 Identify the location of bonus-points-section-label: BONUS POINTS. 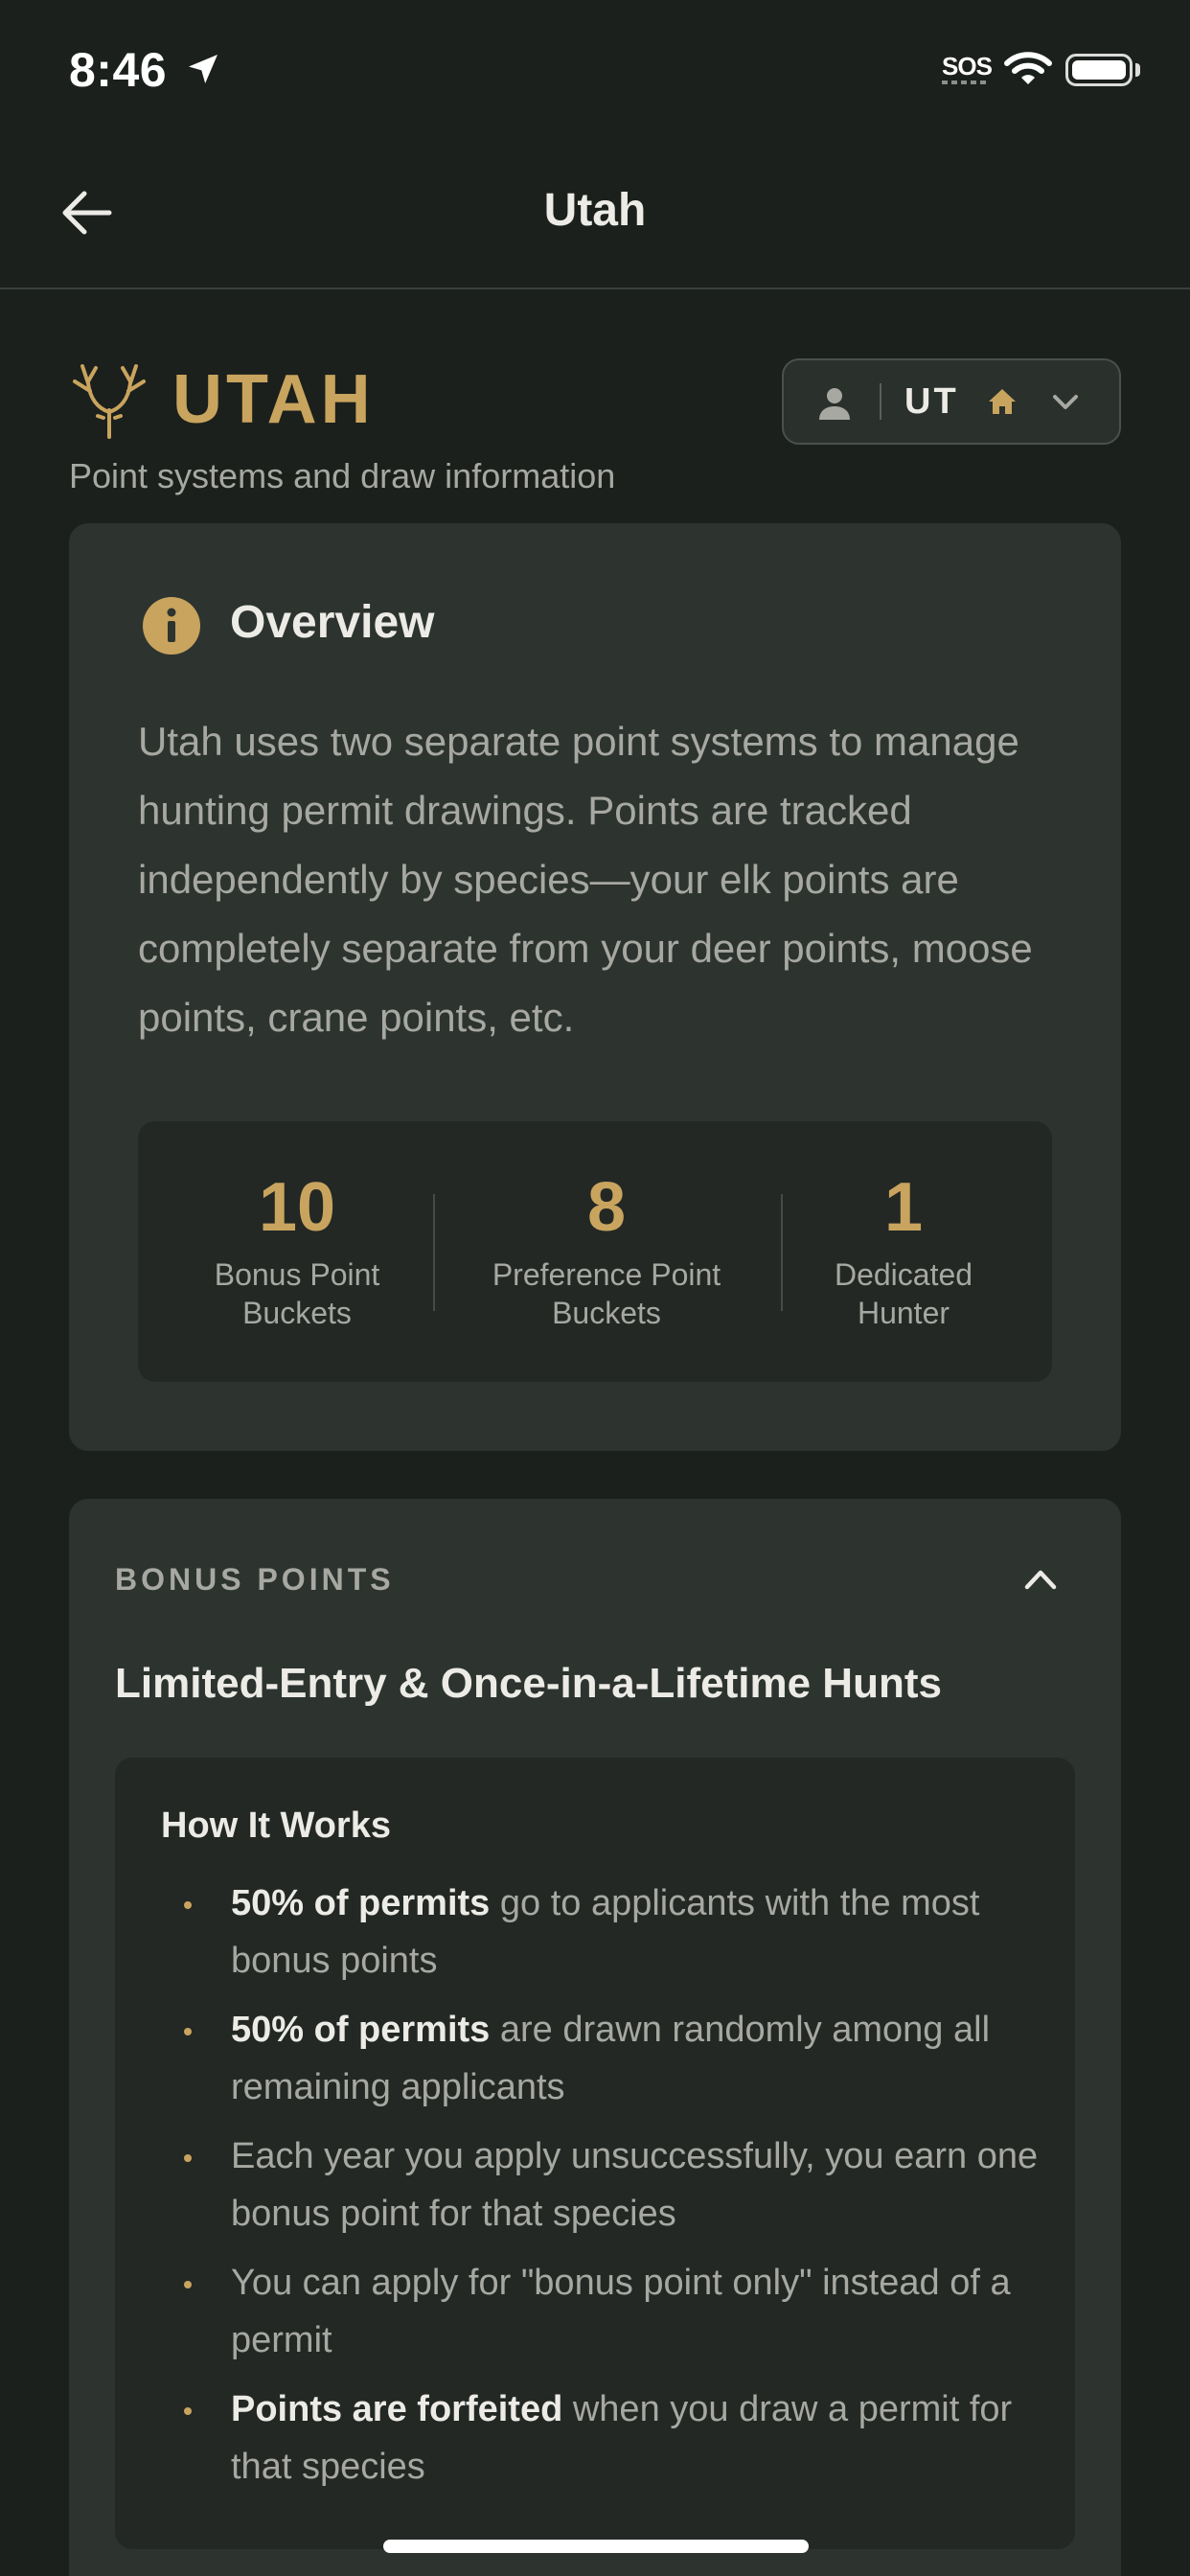
(255, 1580).